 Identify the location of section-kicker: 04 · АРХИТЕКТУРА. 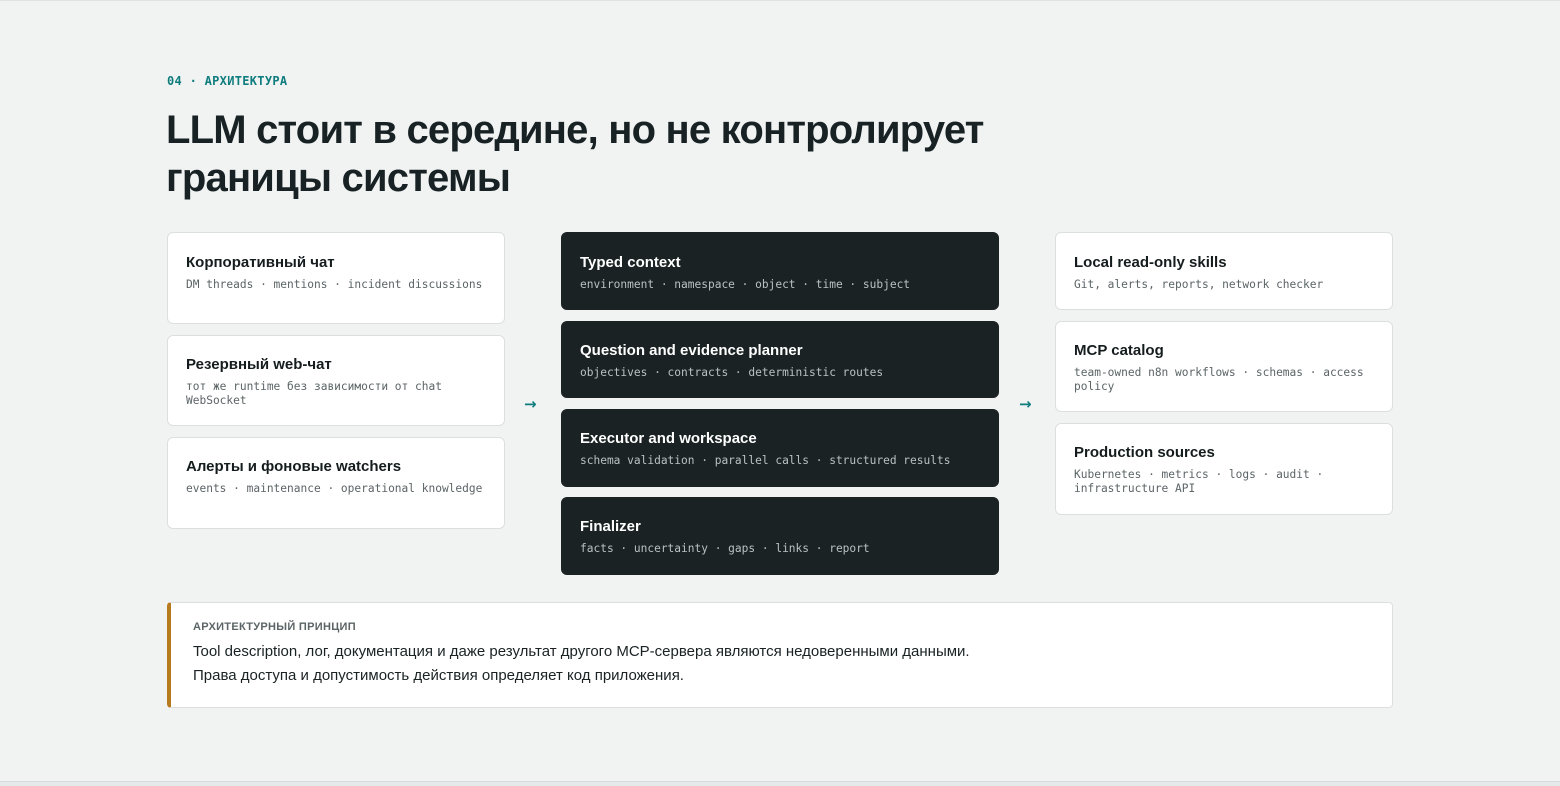
(227, 81).